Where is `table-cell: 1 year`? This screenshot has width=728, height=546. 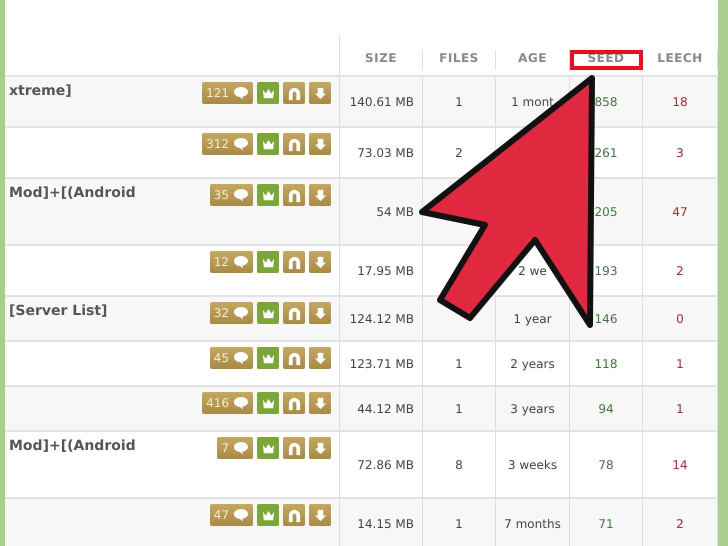 table-cell: 1 year is located at coordinates (532, 319).